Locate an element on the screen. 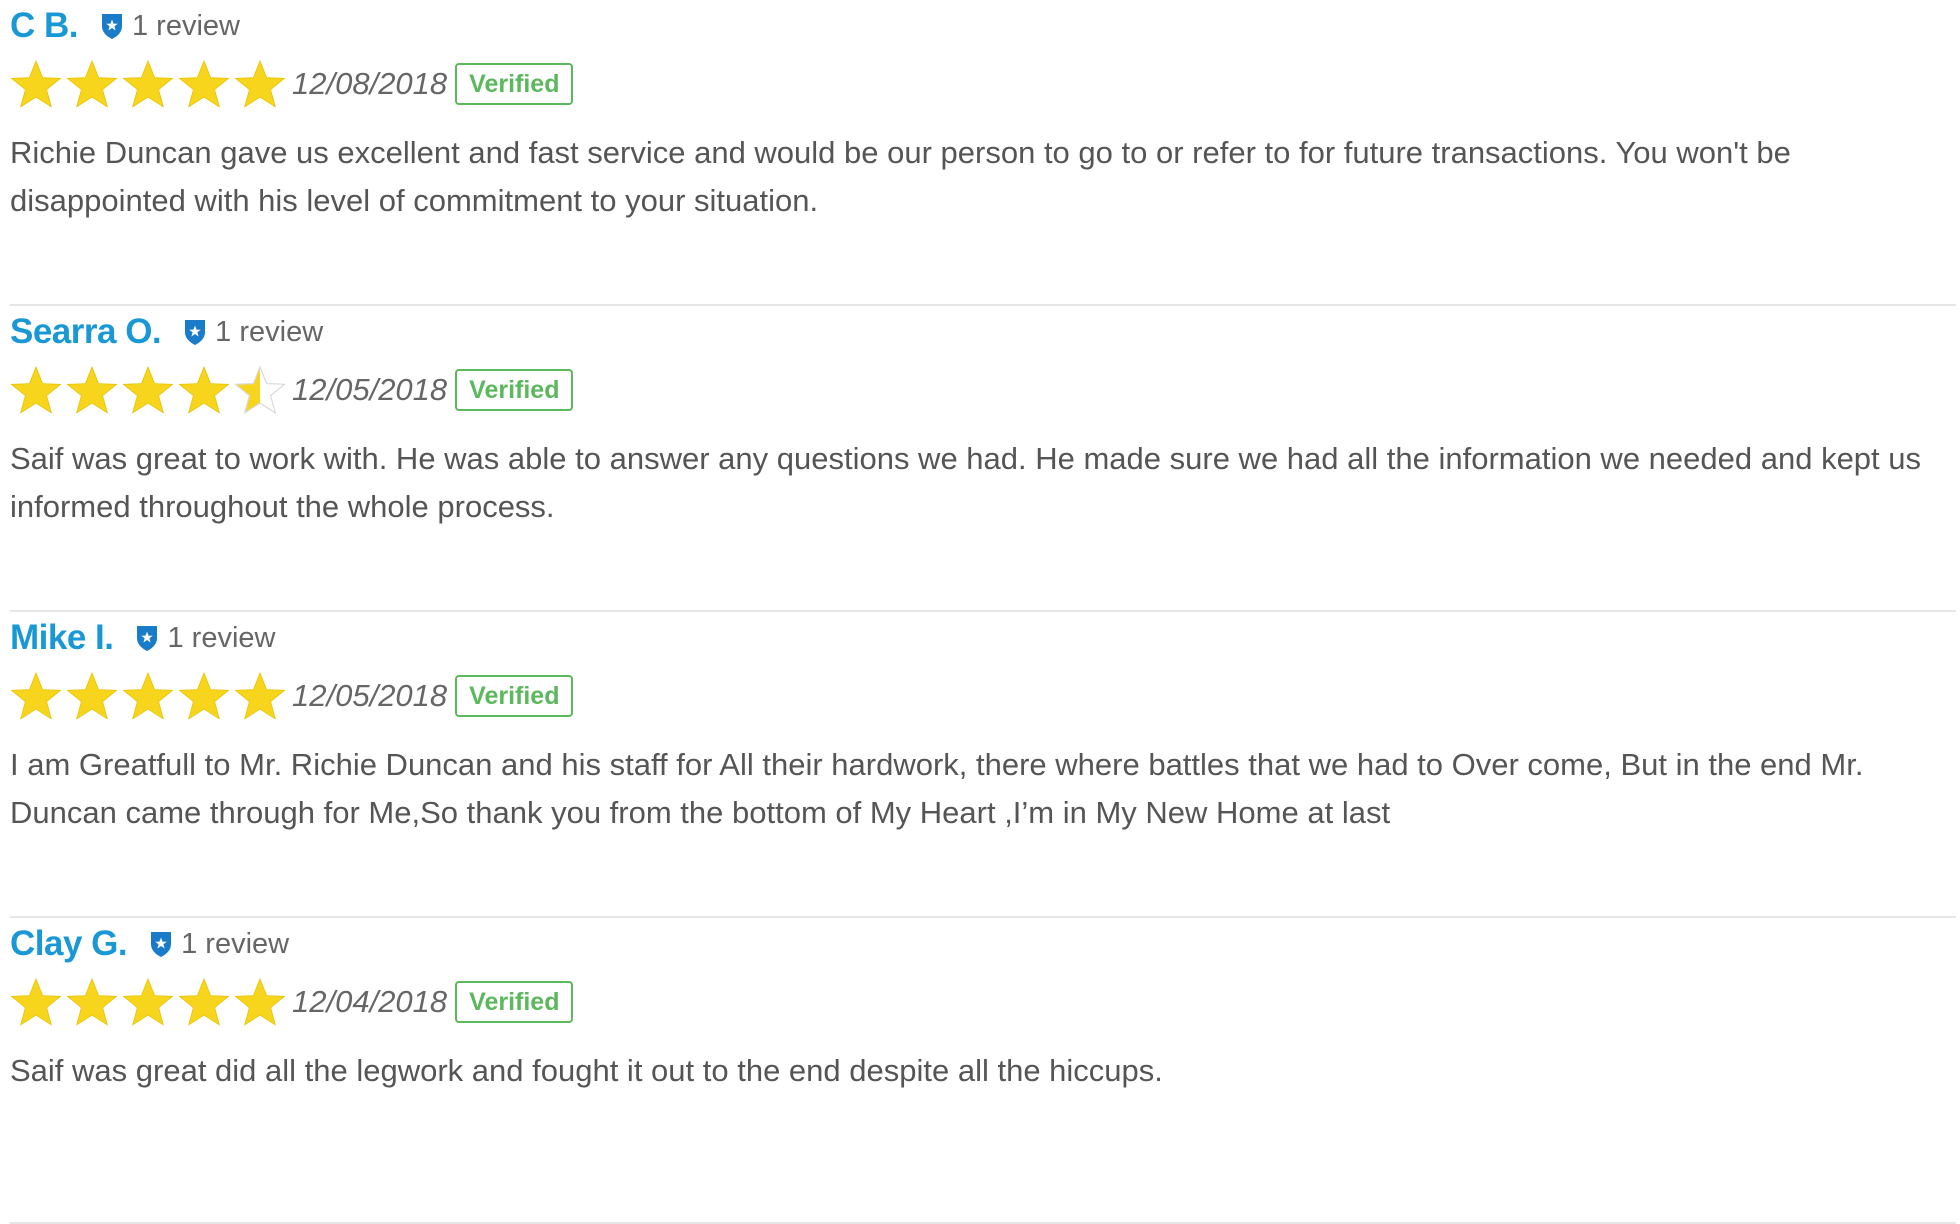 The height and width of the screenshot is (1224, 1960). review-header: Clay G. 1 review is located at coordinates (149, 944).